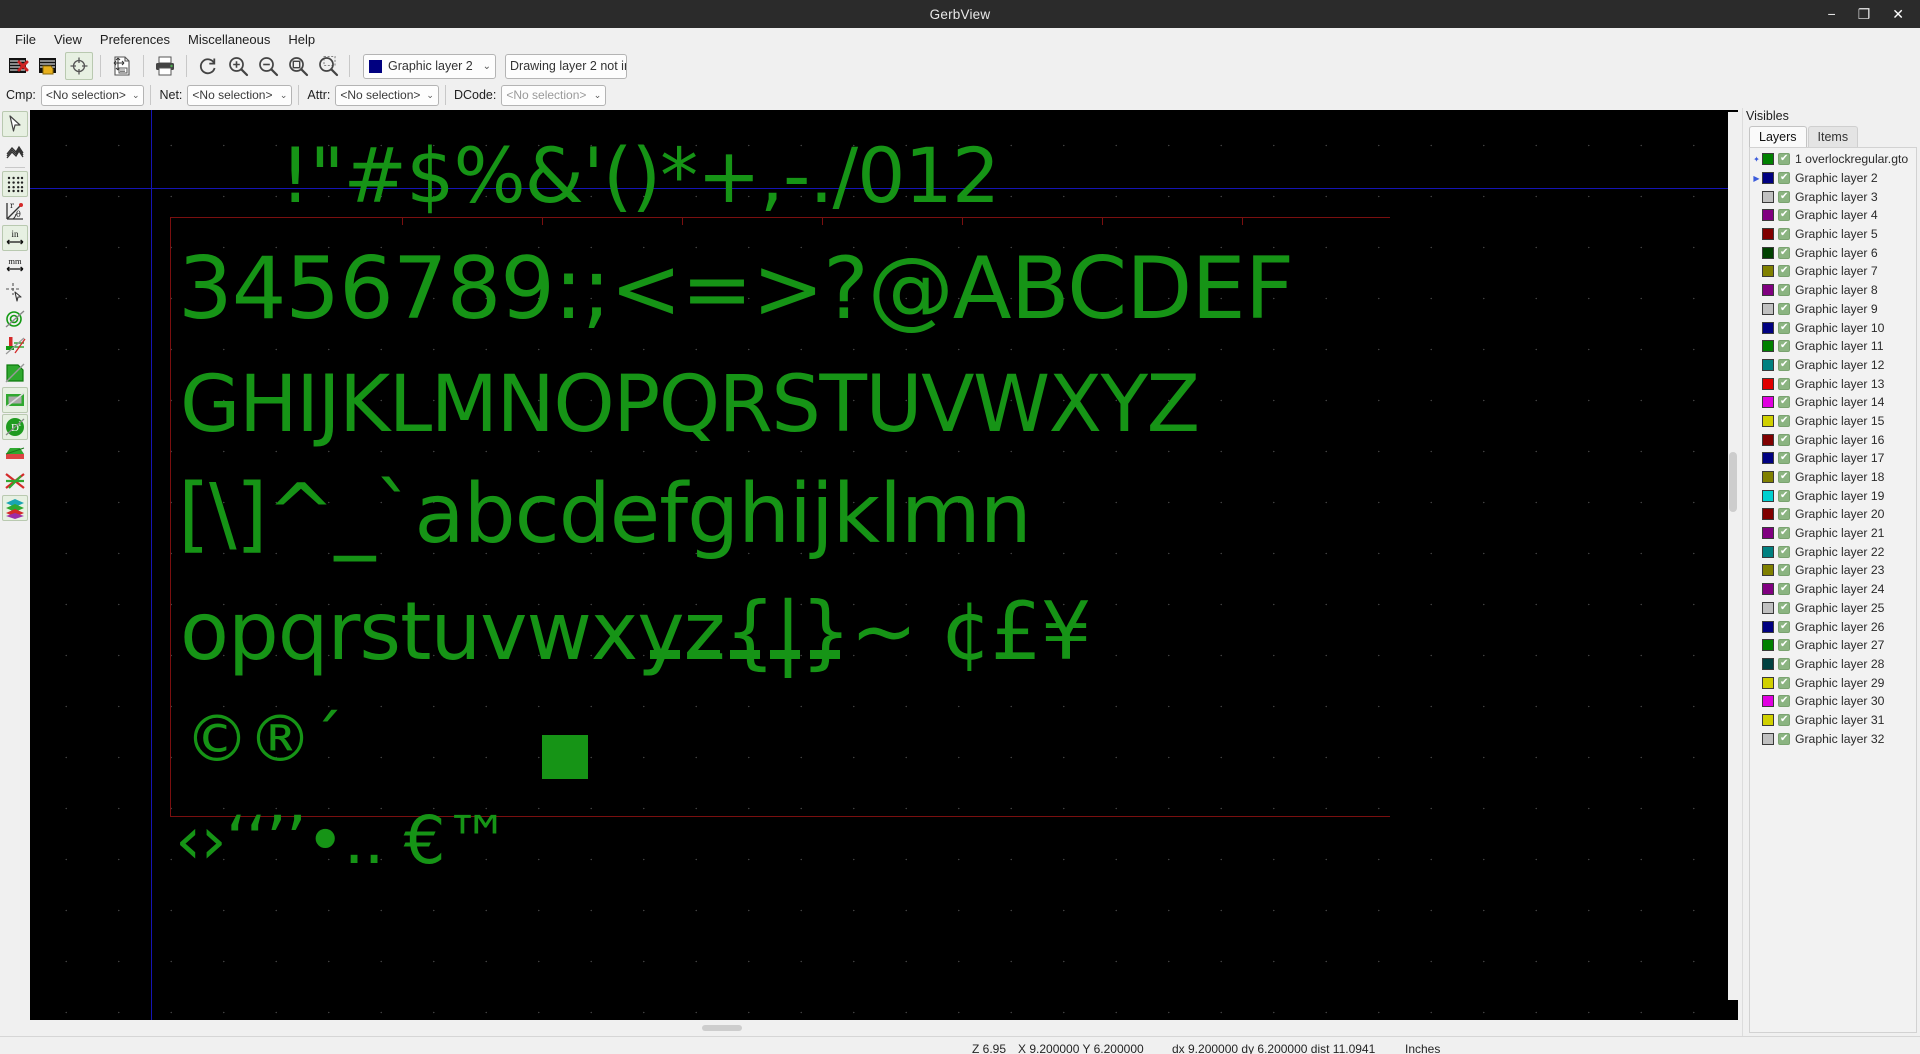  I want to click on layer-row: Graphic layer 16, so click(1833, 439).